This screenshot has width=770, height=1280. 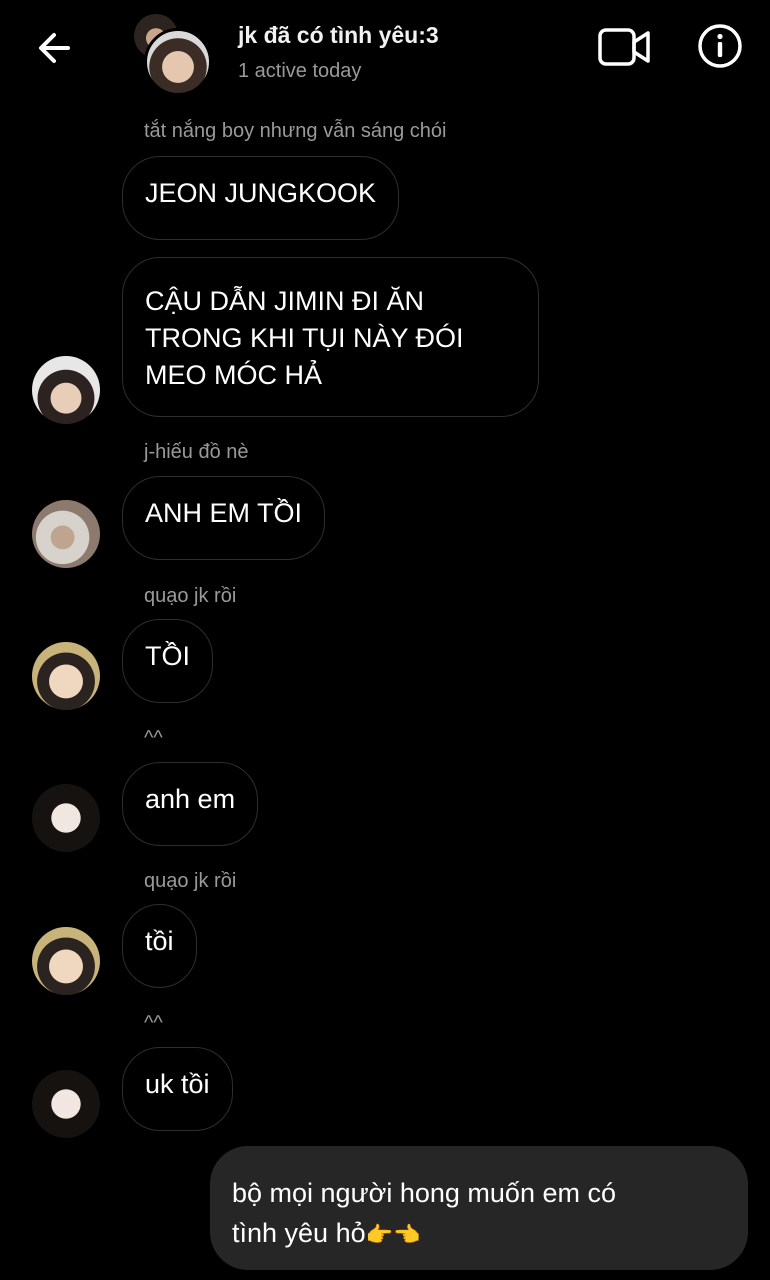 I want to click on info-icon, so click(x=720, y=46).